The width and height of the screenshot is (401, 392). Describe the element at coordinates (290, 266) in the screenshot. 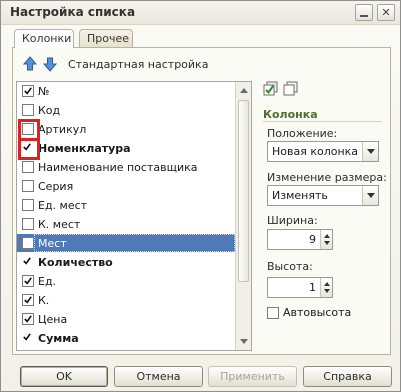

I see `height-label: Высота:` at that location.